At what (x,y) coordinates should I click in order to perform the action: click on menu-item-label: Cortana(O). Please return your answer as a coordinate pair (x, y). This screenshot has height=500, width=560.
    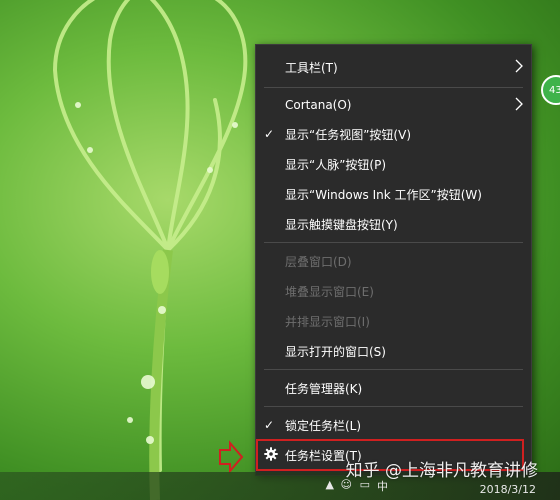
    Looking at the image, I should click on (318, 105).